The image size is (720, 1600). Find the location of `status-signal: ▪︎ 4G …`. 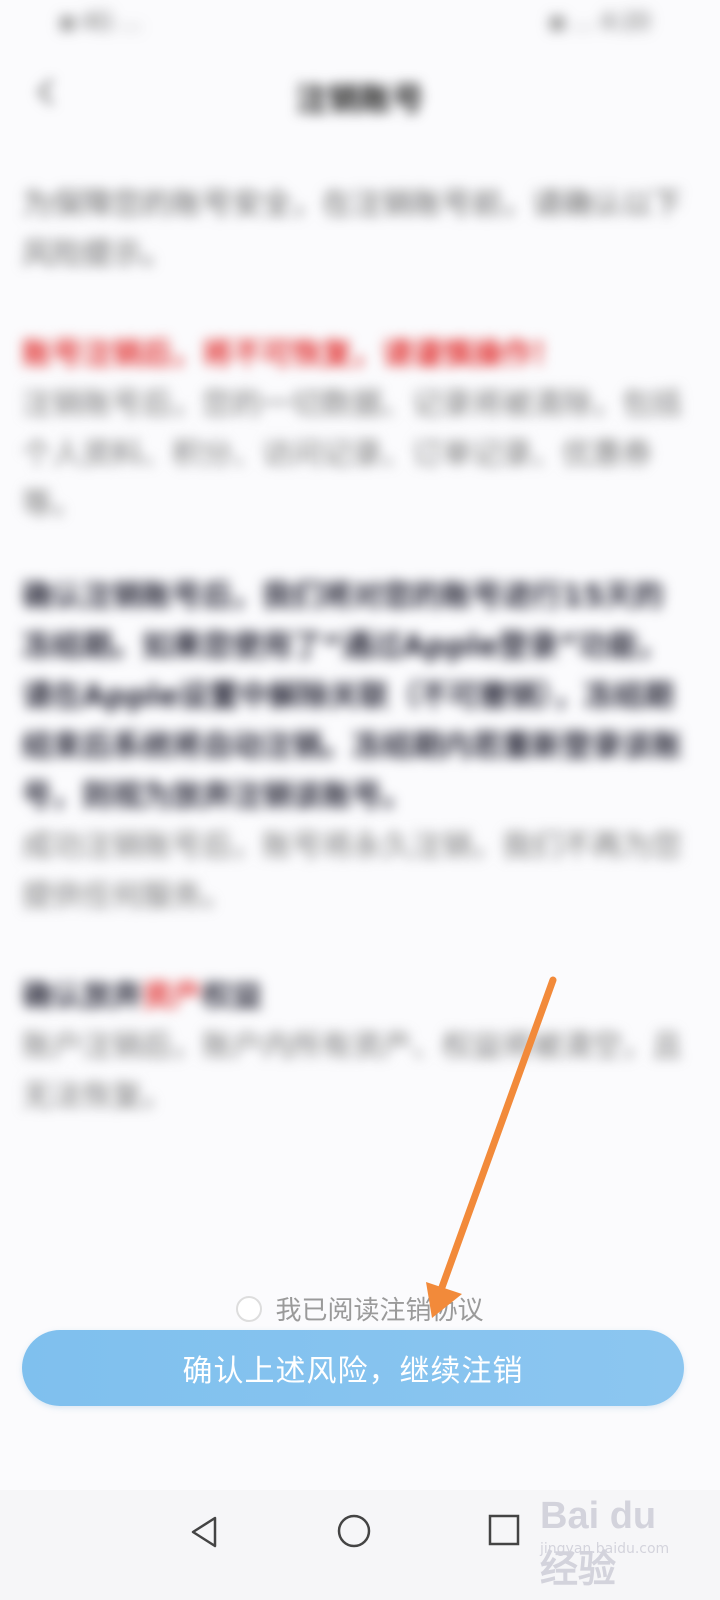

status-signal: ▪︎ 4G … is located at coordinates (101, 22).